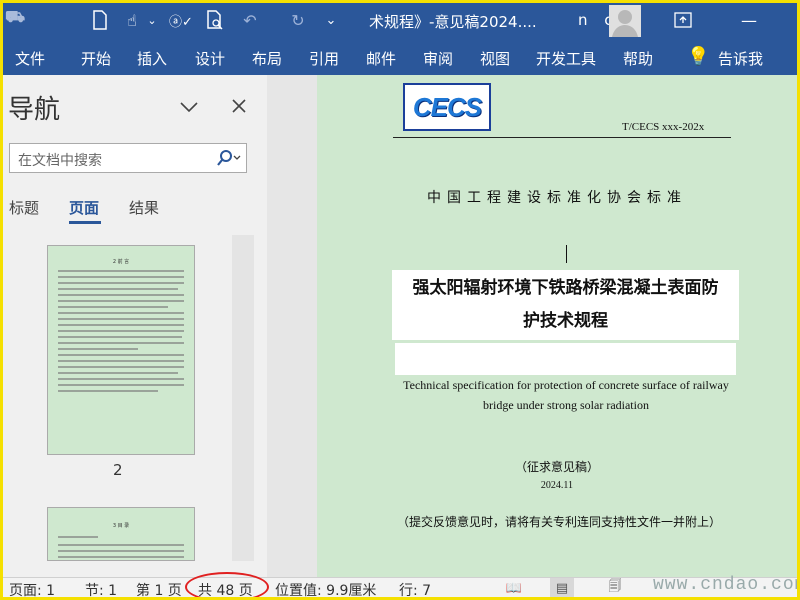 The width and height of the screenshot is (800, 600). What do you see at coordinates (227, 584) in the screenshot?
I see `highlight-oval` at bounding box center [227, 584].